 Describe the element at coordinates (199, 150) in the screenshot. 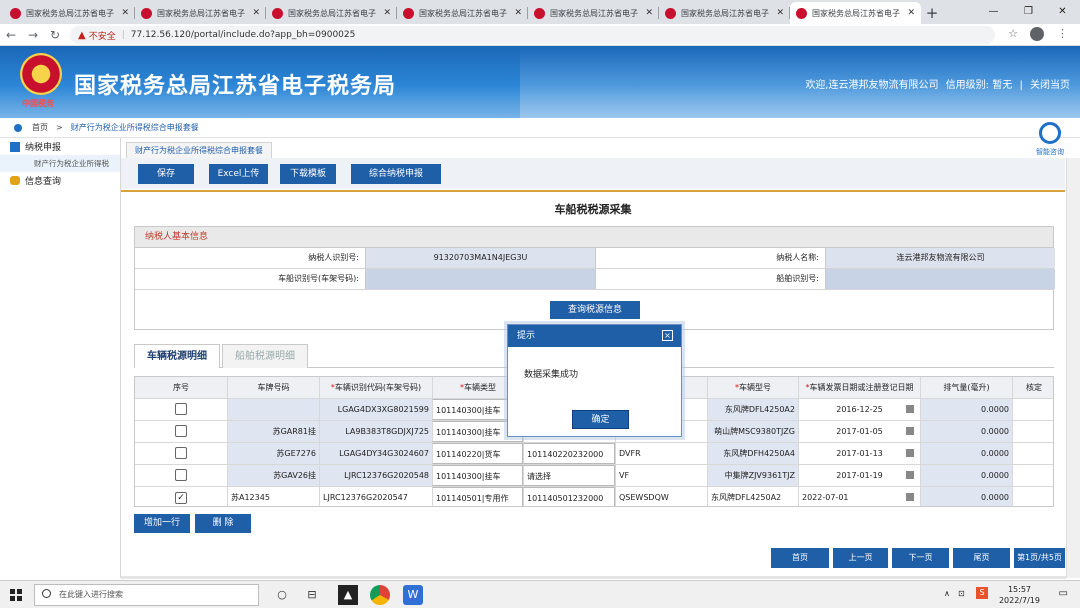

I see `tab-current-page: 财产行为税企业所得税综合申报套餐` at that location.